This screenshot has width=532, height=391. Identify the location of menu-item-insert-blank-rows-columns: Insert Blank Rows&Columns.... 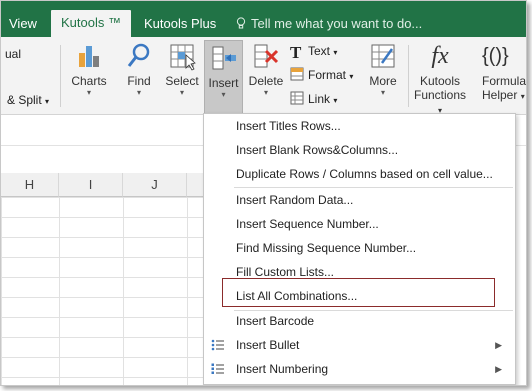
(359, 150).